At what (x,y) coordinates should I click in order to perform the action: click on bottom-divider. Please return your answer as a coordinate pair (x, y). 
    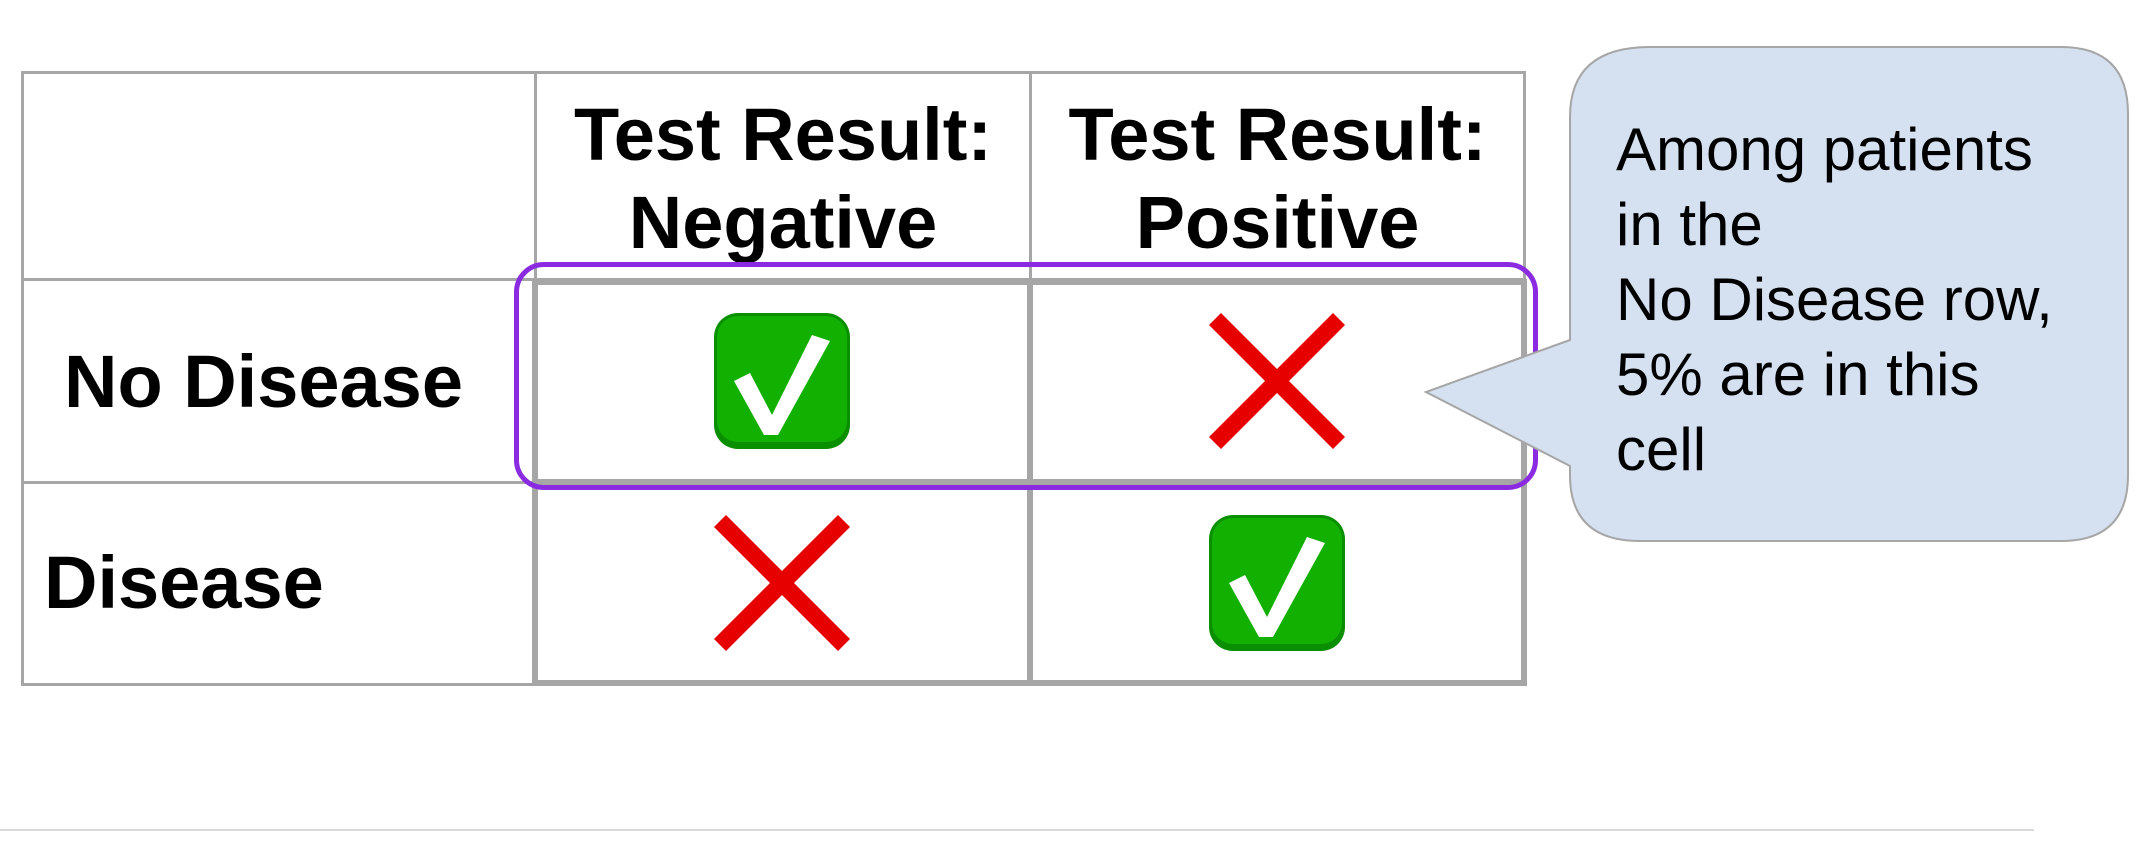
    Looking at the image, I should click on (1017, 830).